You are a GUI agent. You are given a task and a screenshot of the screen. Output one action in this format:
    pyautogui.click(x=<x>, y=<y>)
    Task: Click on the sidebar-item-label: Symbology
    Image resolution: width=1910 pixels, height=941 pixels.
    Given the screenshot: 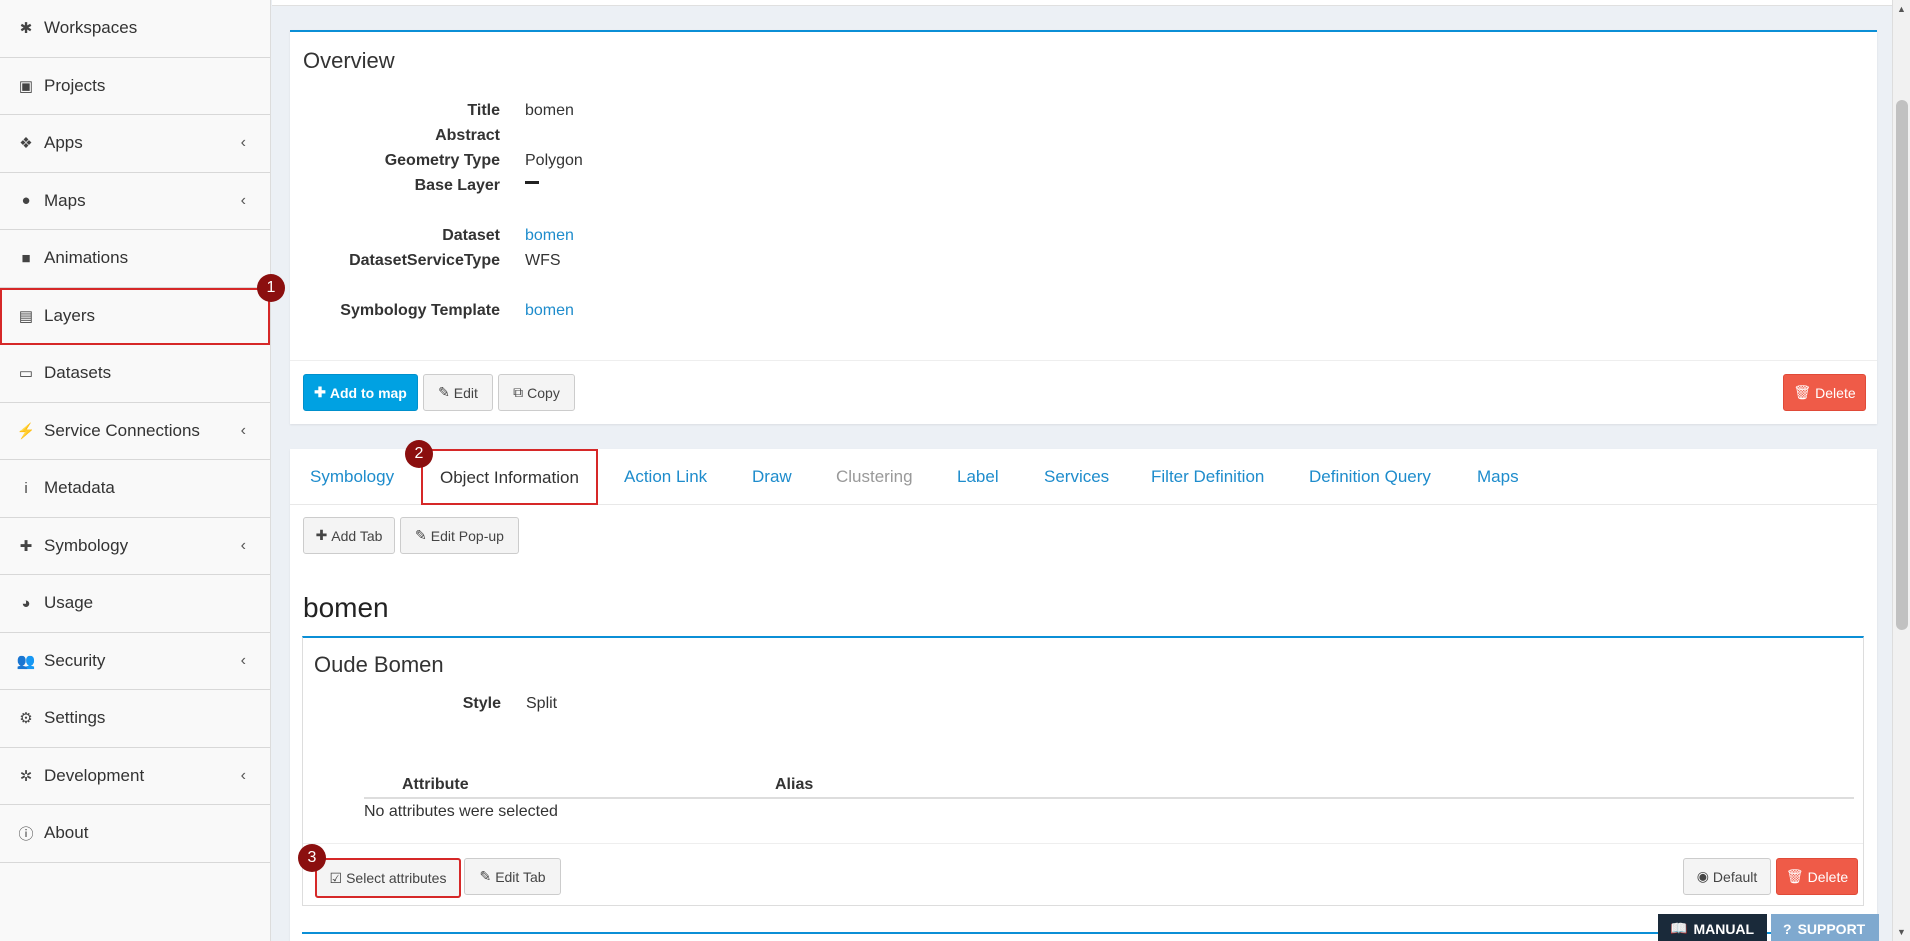 What is the action you would take?
    pyautogui.click(x=86, y=545)
    